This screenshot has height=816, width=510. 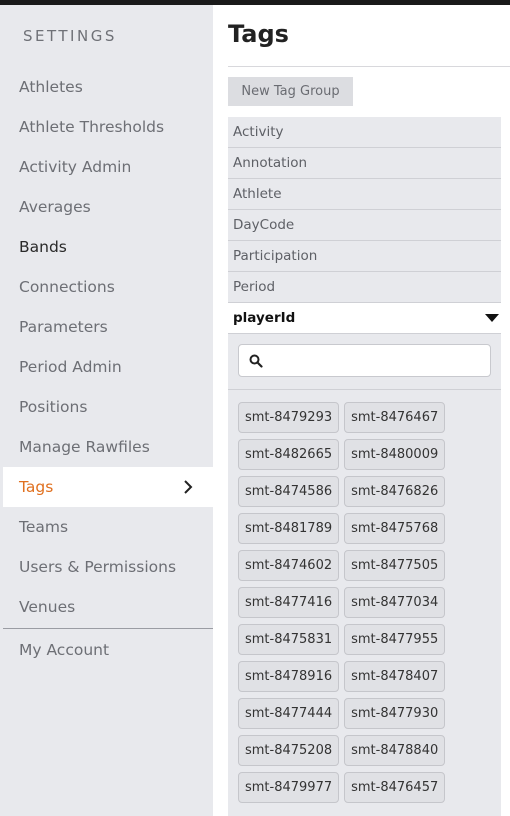 What do you see at coordinates (108, 207) in the screenshot?
I see `sidebar-item-averages: Averages` at bounding box center [108, 207].